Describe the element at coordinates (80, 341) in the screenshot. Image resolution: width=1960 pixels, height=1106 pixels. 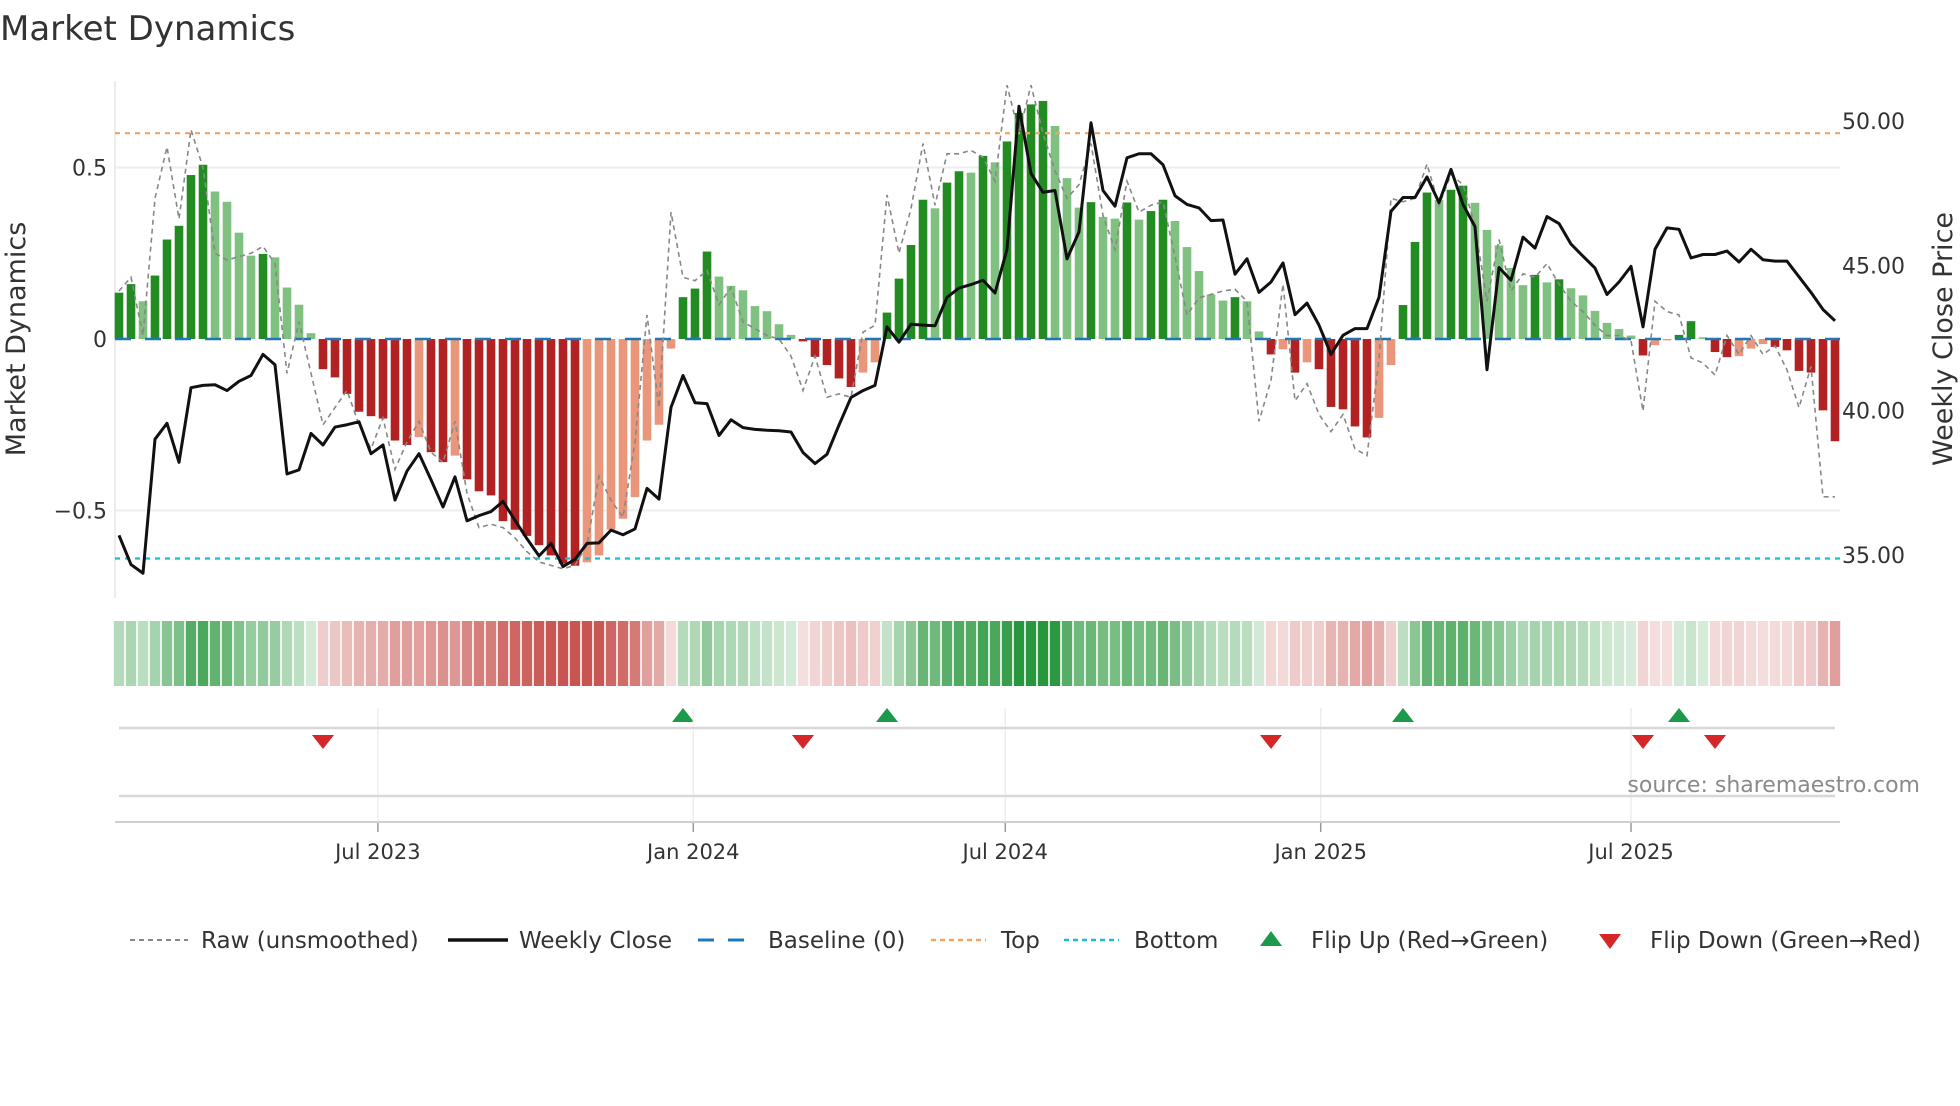
I see `left-axis-ticks: 0.5 0 −0.5` at that location.